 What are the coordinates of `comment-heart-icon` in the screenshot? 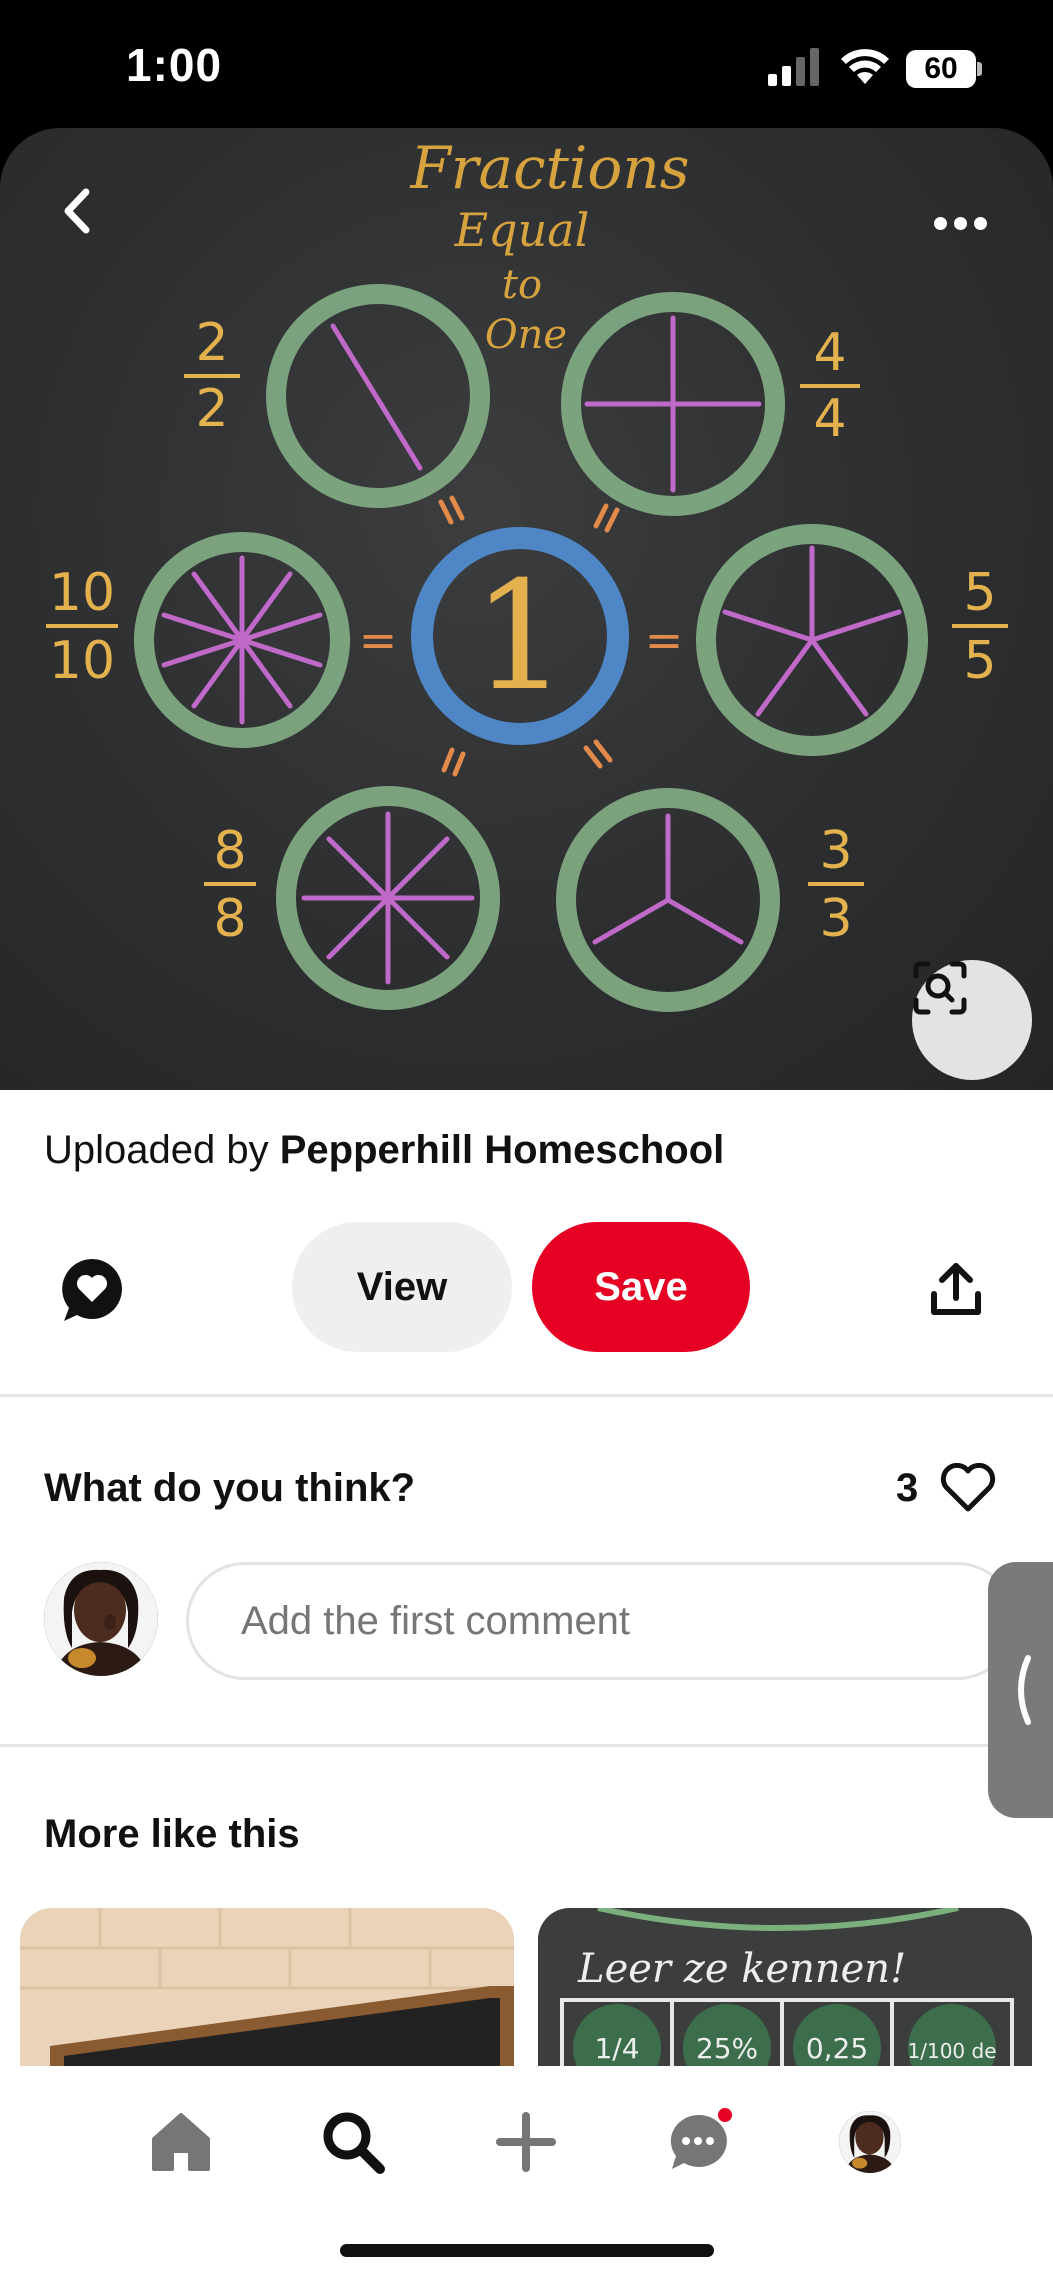 It's located at (92, 1290).